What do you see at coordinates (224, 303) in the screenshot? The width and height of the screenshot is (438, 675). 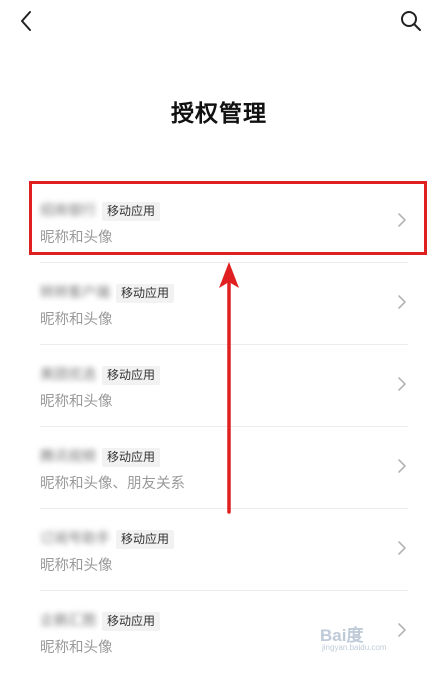 I see `list-item: 转转客户端 移动应用 昵称和头像` at bounding box center [224, 303].